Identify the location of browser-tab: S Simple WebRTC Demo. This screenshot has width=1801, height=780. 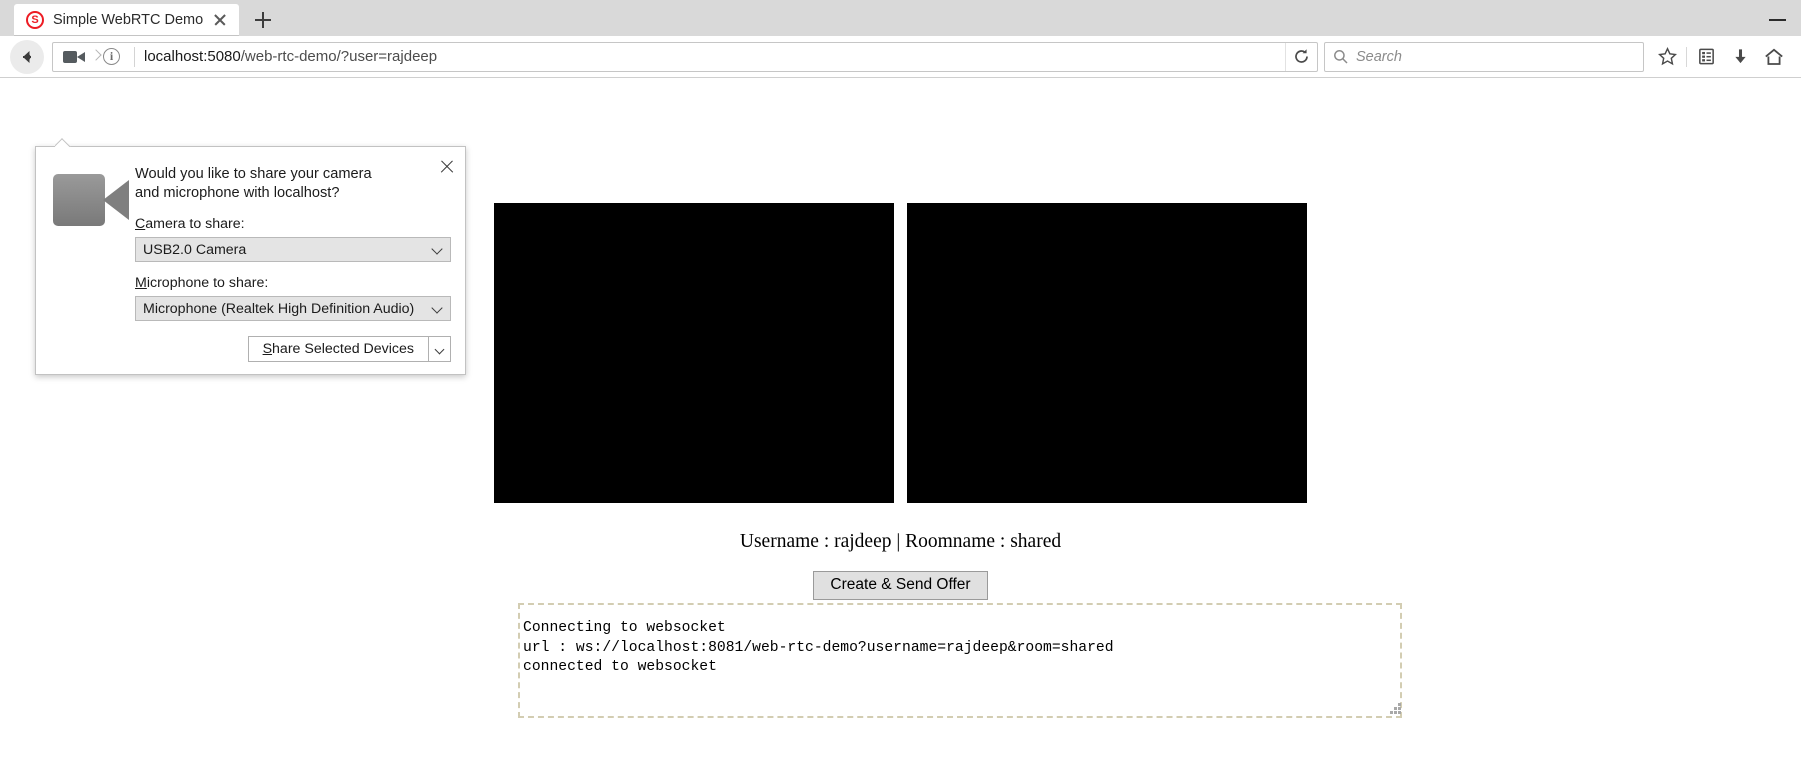
(127, 20).